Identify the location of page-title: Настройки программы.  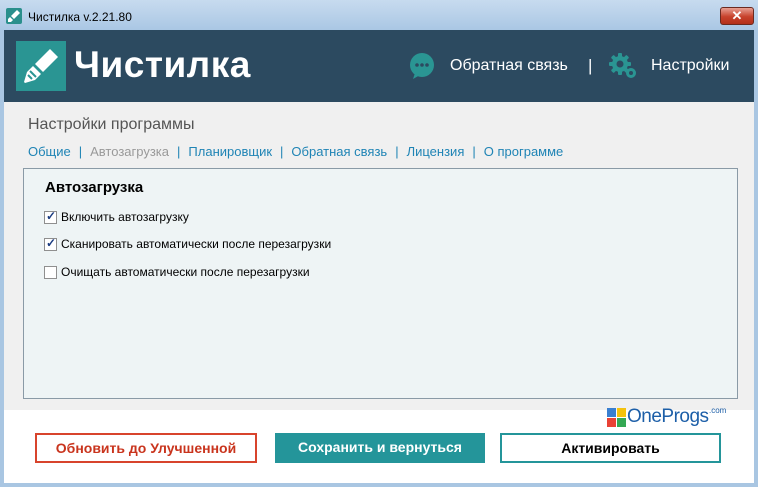
(111, 124).